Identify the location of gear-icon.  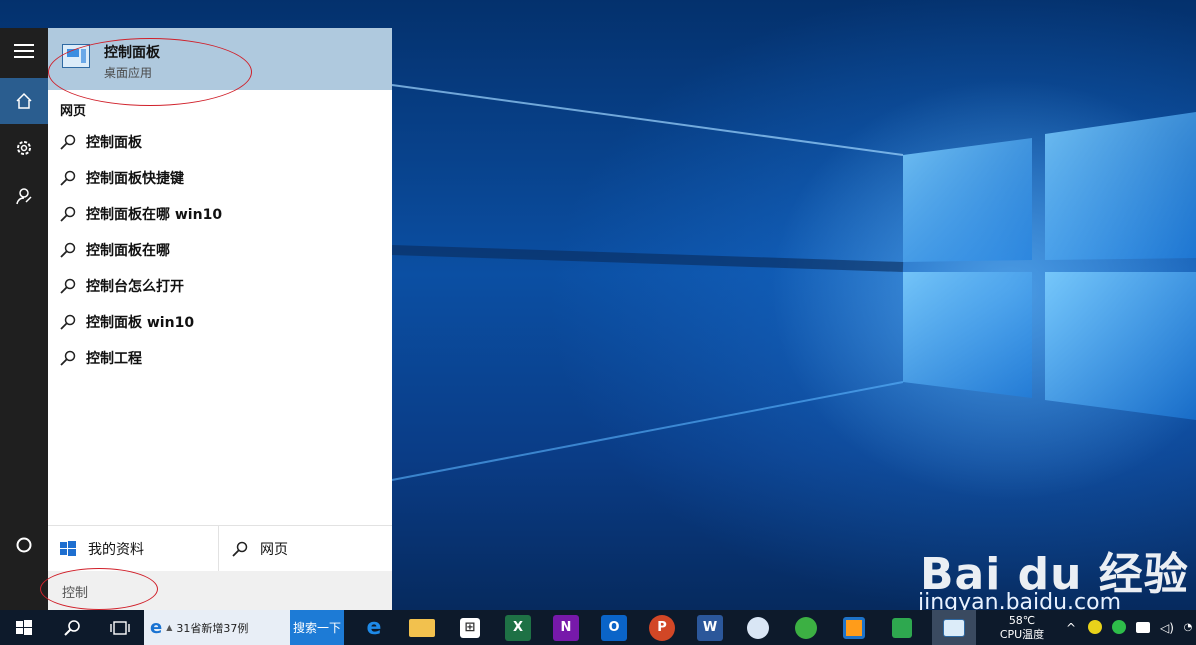
(24, 148).